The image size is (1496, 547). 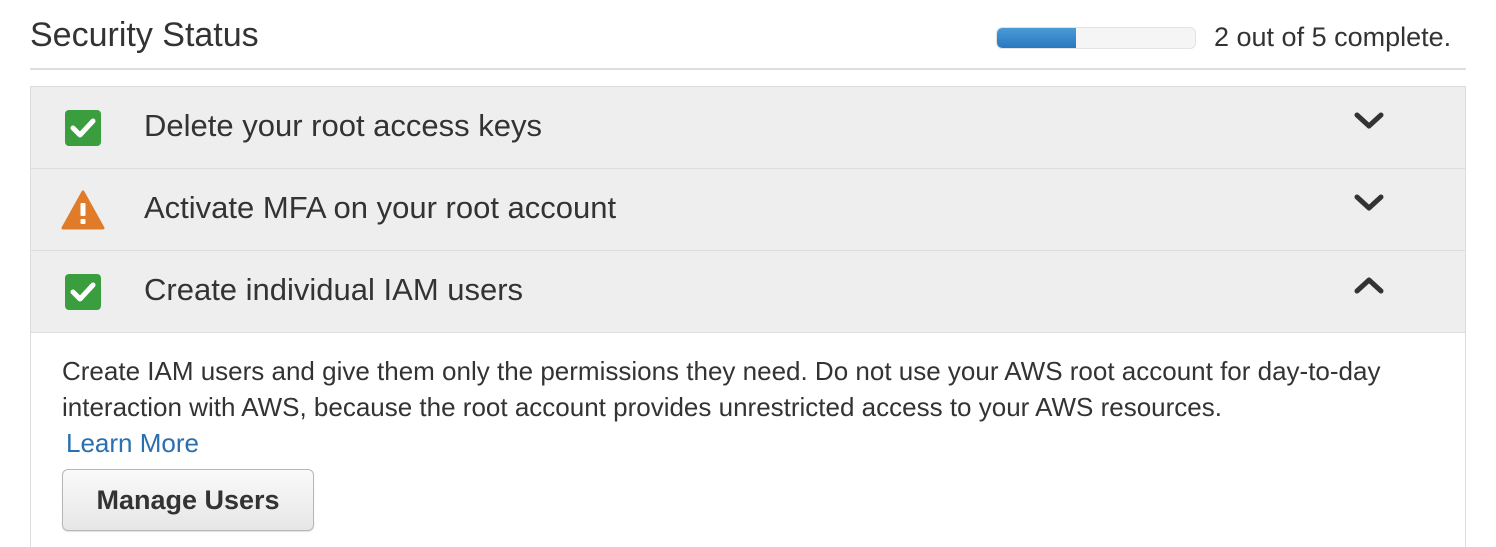 I want to click on chevron-up-icon, so click(x=1369, y=285).